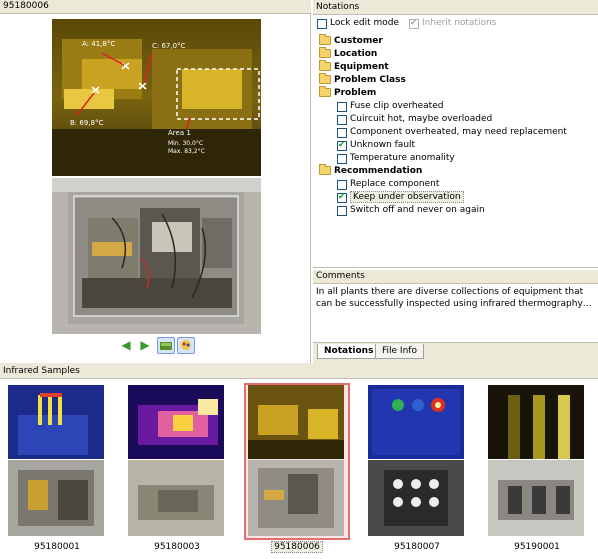  Describe the element at coordinates (370, 171) in the screenshot. I see `tree-item-recommendation: Recommendation` at that location.